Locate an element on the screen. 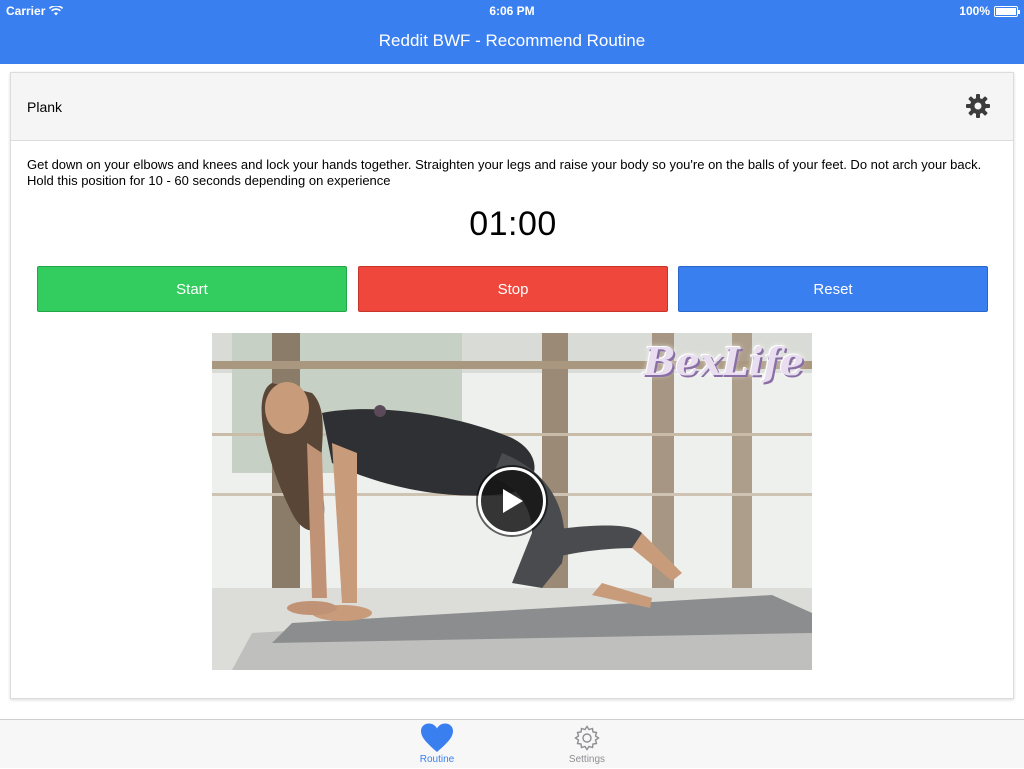 The image size is (1024, 769). battery-indicator: 100% is located at coordinates (989, 11).